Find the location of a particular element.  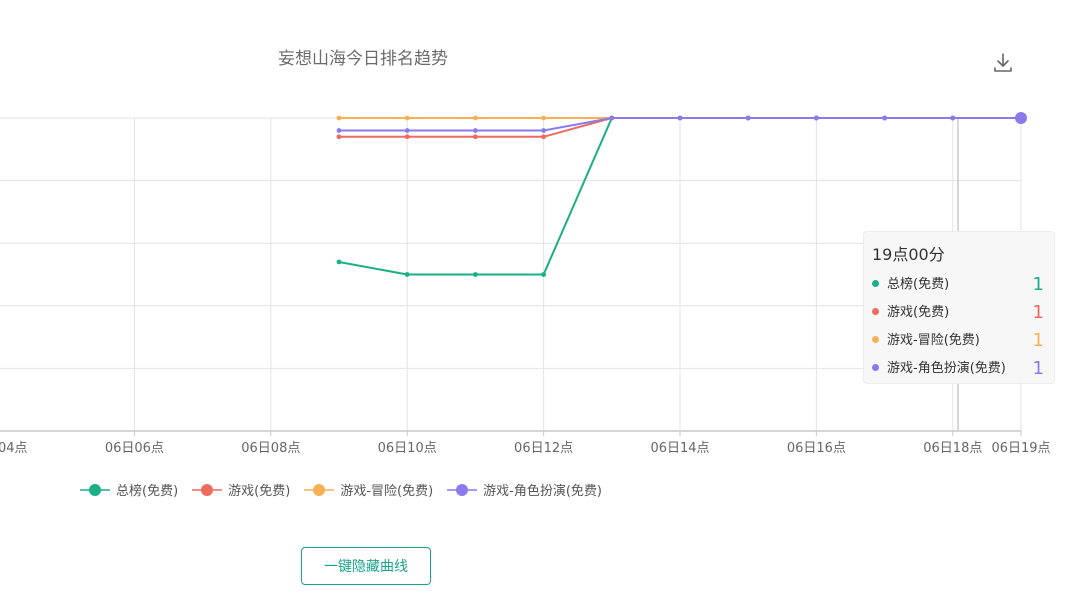

tooltip-row: 游戏(免费) 1 is located at coordinates (959, 313).